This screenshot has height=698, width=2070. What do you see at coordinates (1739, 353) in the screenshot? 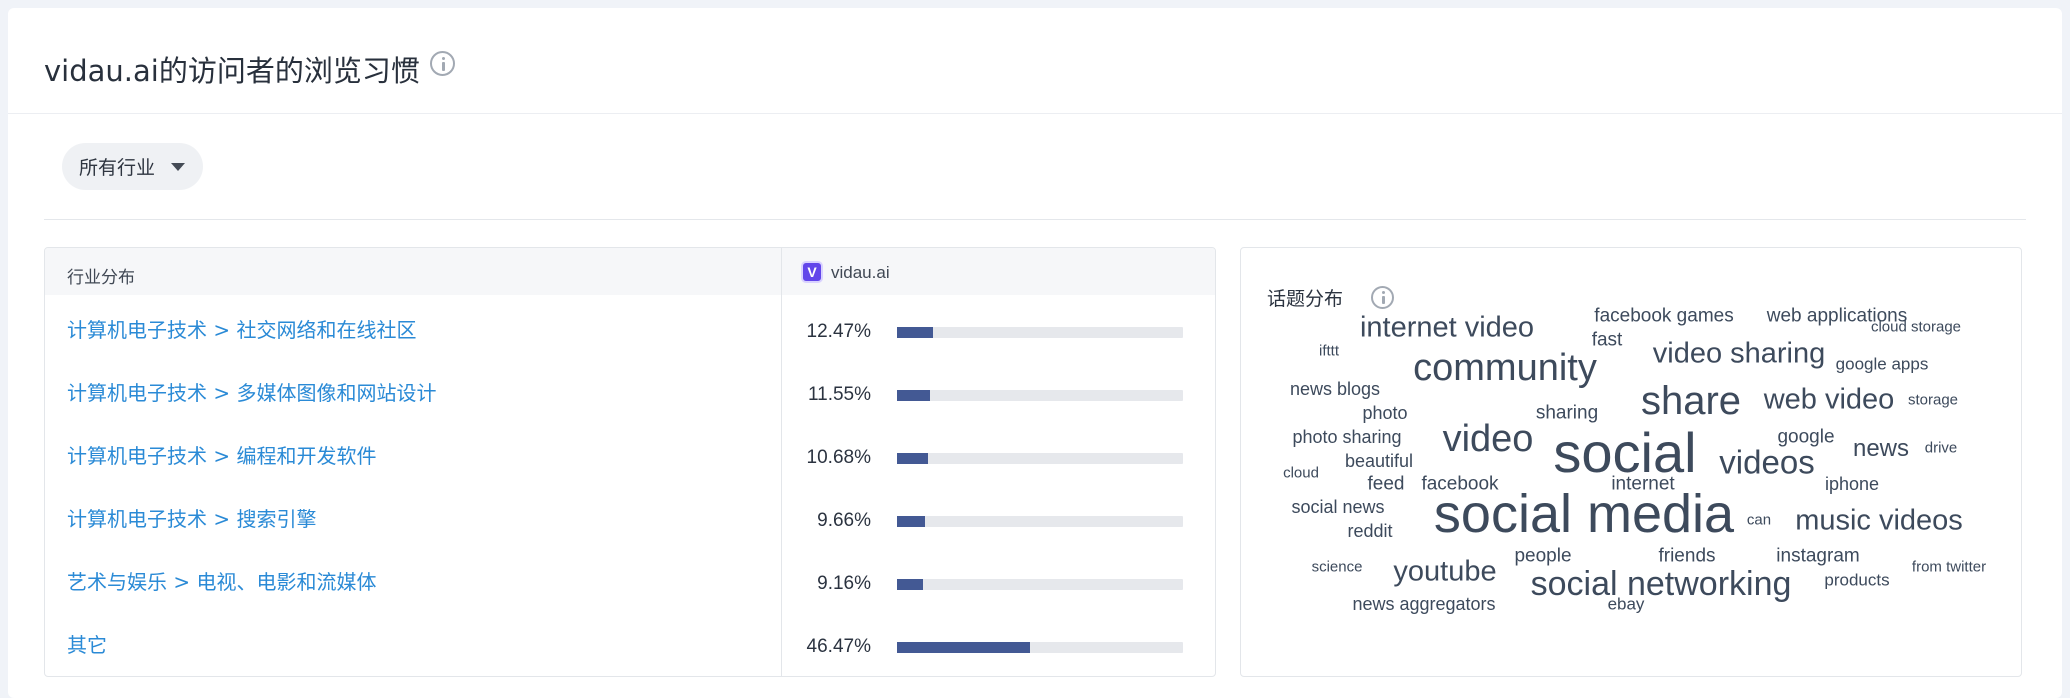
I see `topic-word: video sharing` at bounding box center [1739, 353].